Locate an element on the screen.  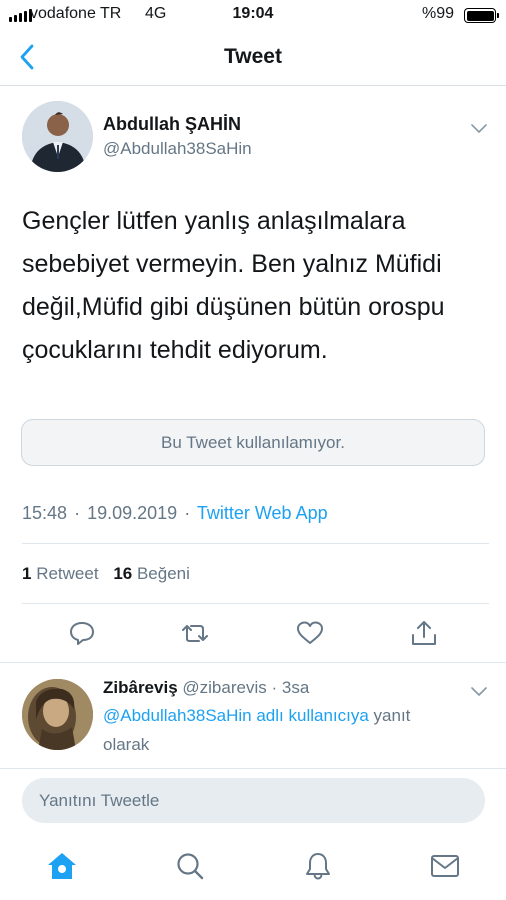
reply-context-continued: olarak is located at coordinates (126, 744).